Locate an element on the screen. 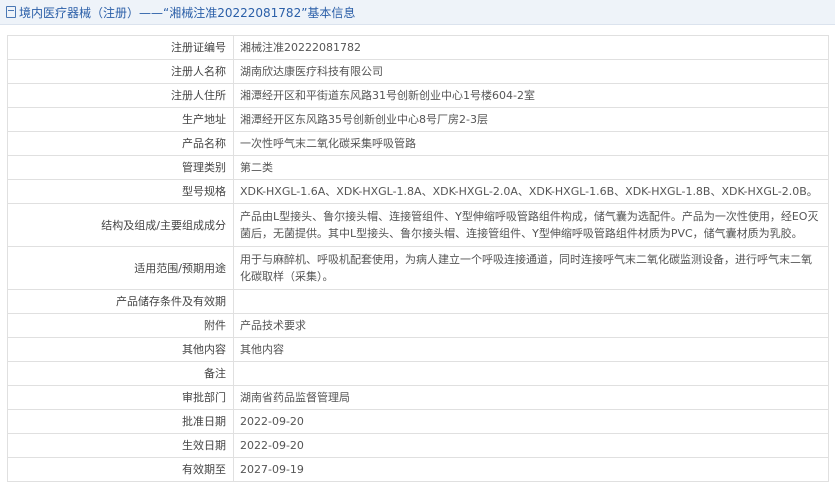 This screenshot has width=835, height=482. row-valid-until: 有效期至 2027-09-19 is located at coordinates (418, 469).